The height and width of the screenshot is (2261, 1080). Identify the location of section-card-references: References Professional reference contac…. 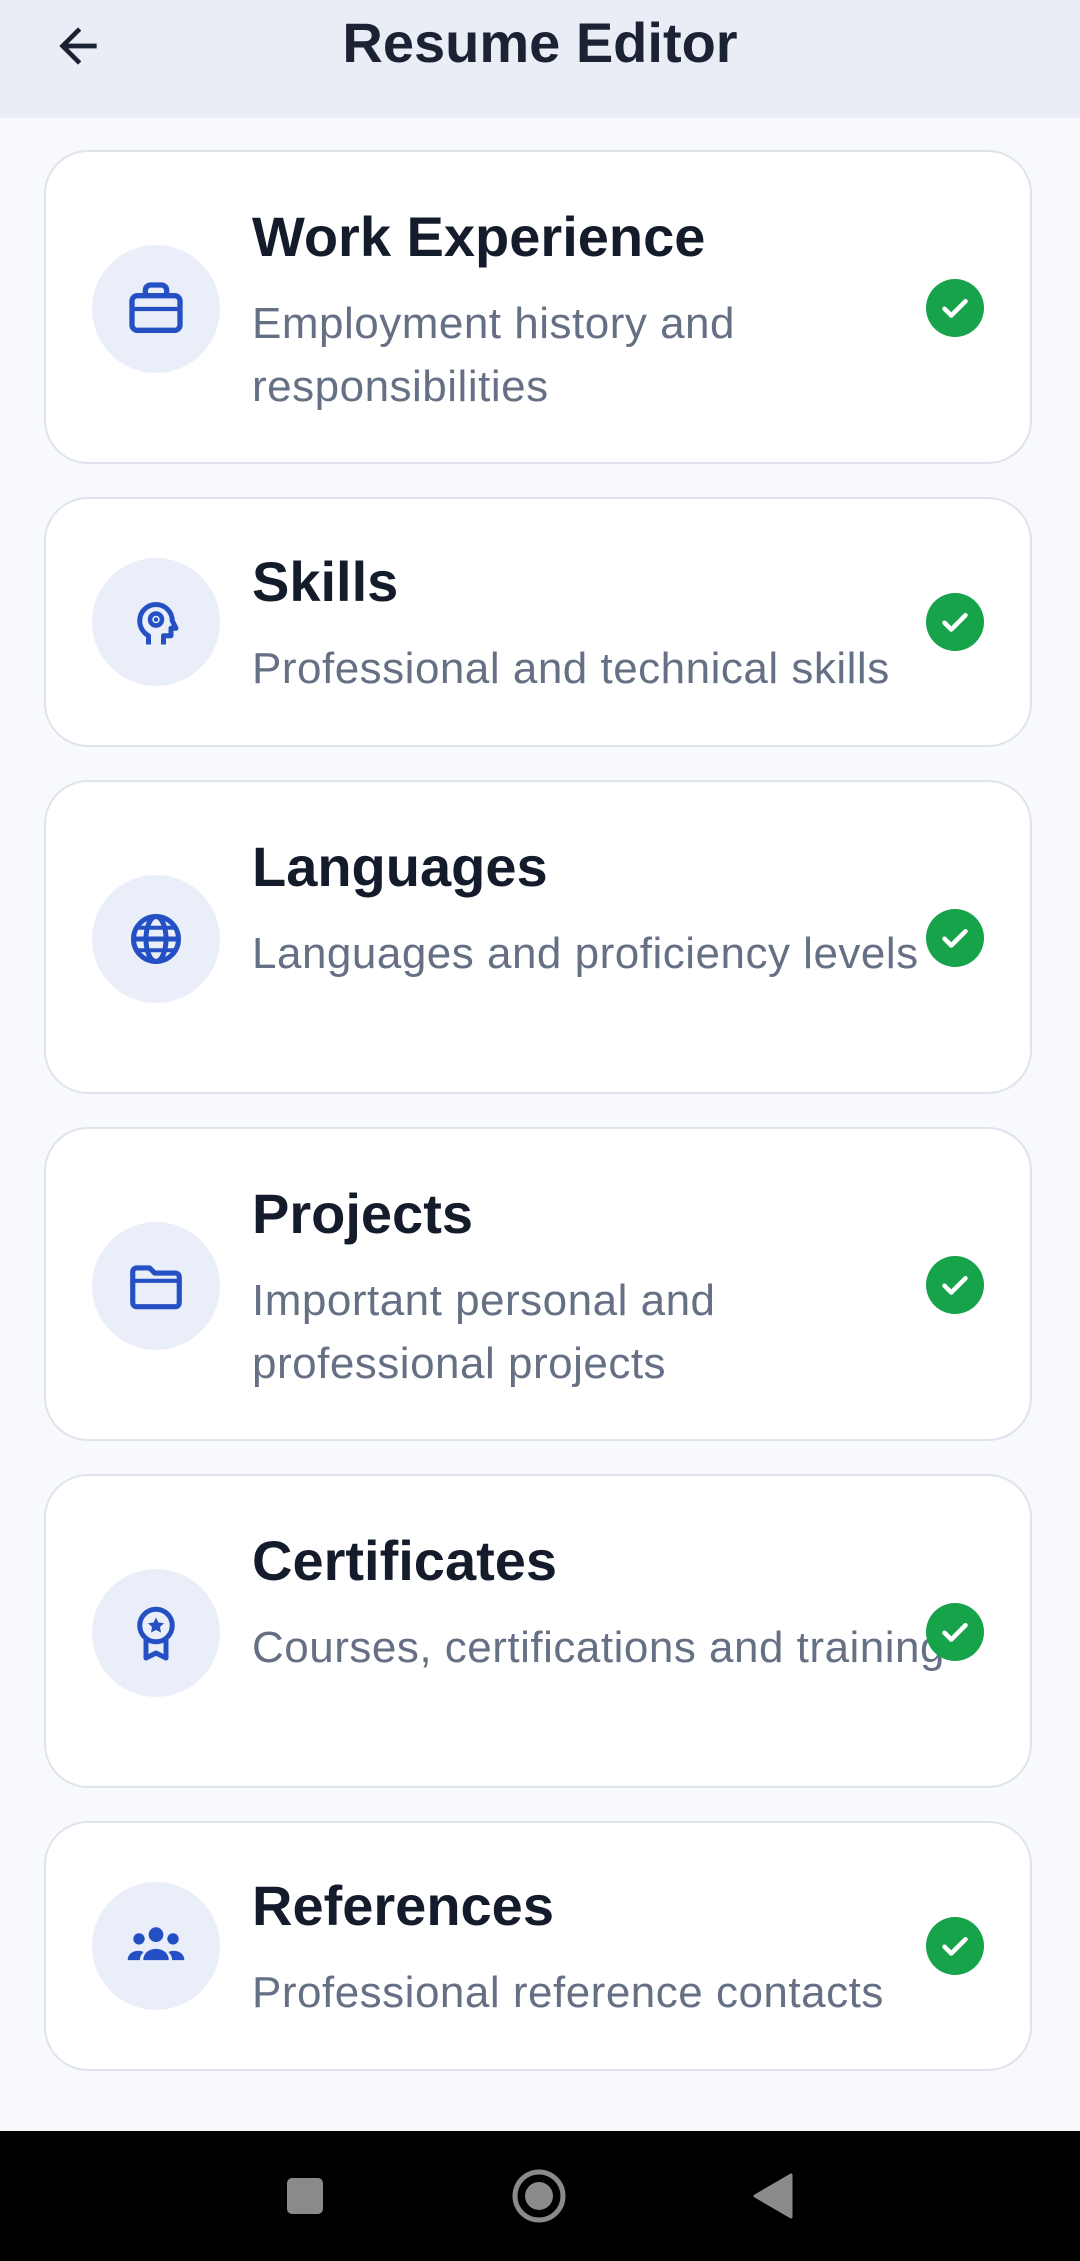
(538, 1946).